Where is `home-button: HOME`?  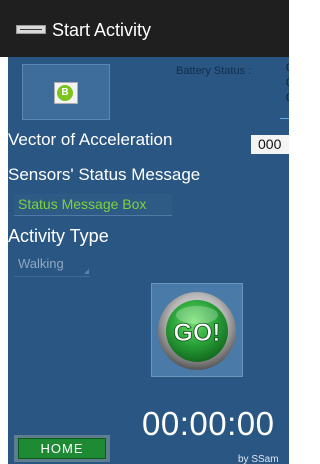 home-button: HOME is located at coordinates (62, 448).